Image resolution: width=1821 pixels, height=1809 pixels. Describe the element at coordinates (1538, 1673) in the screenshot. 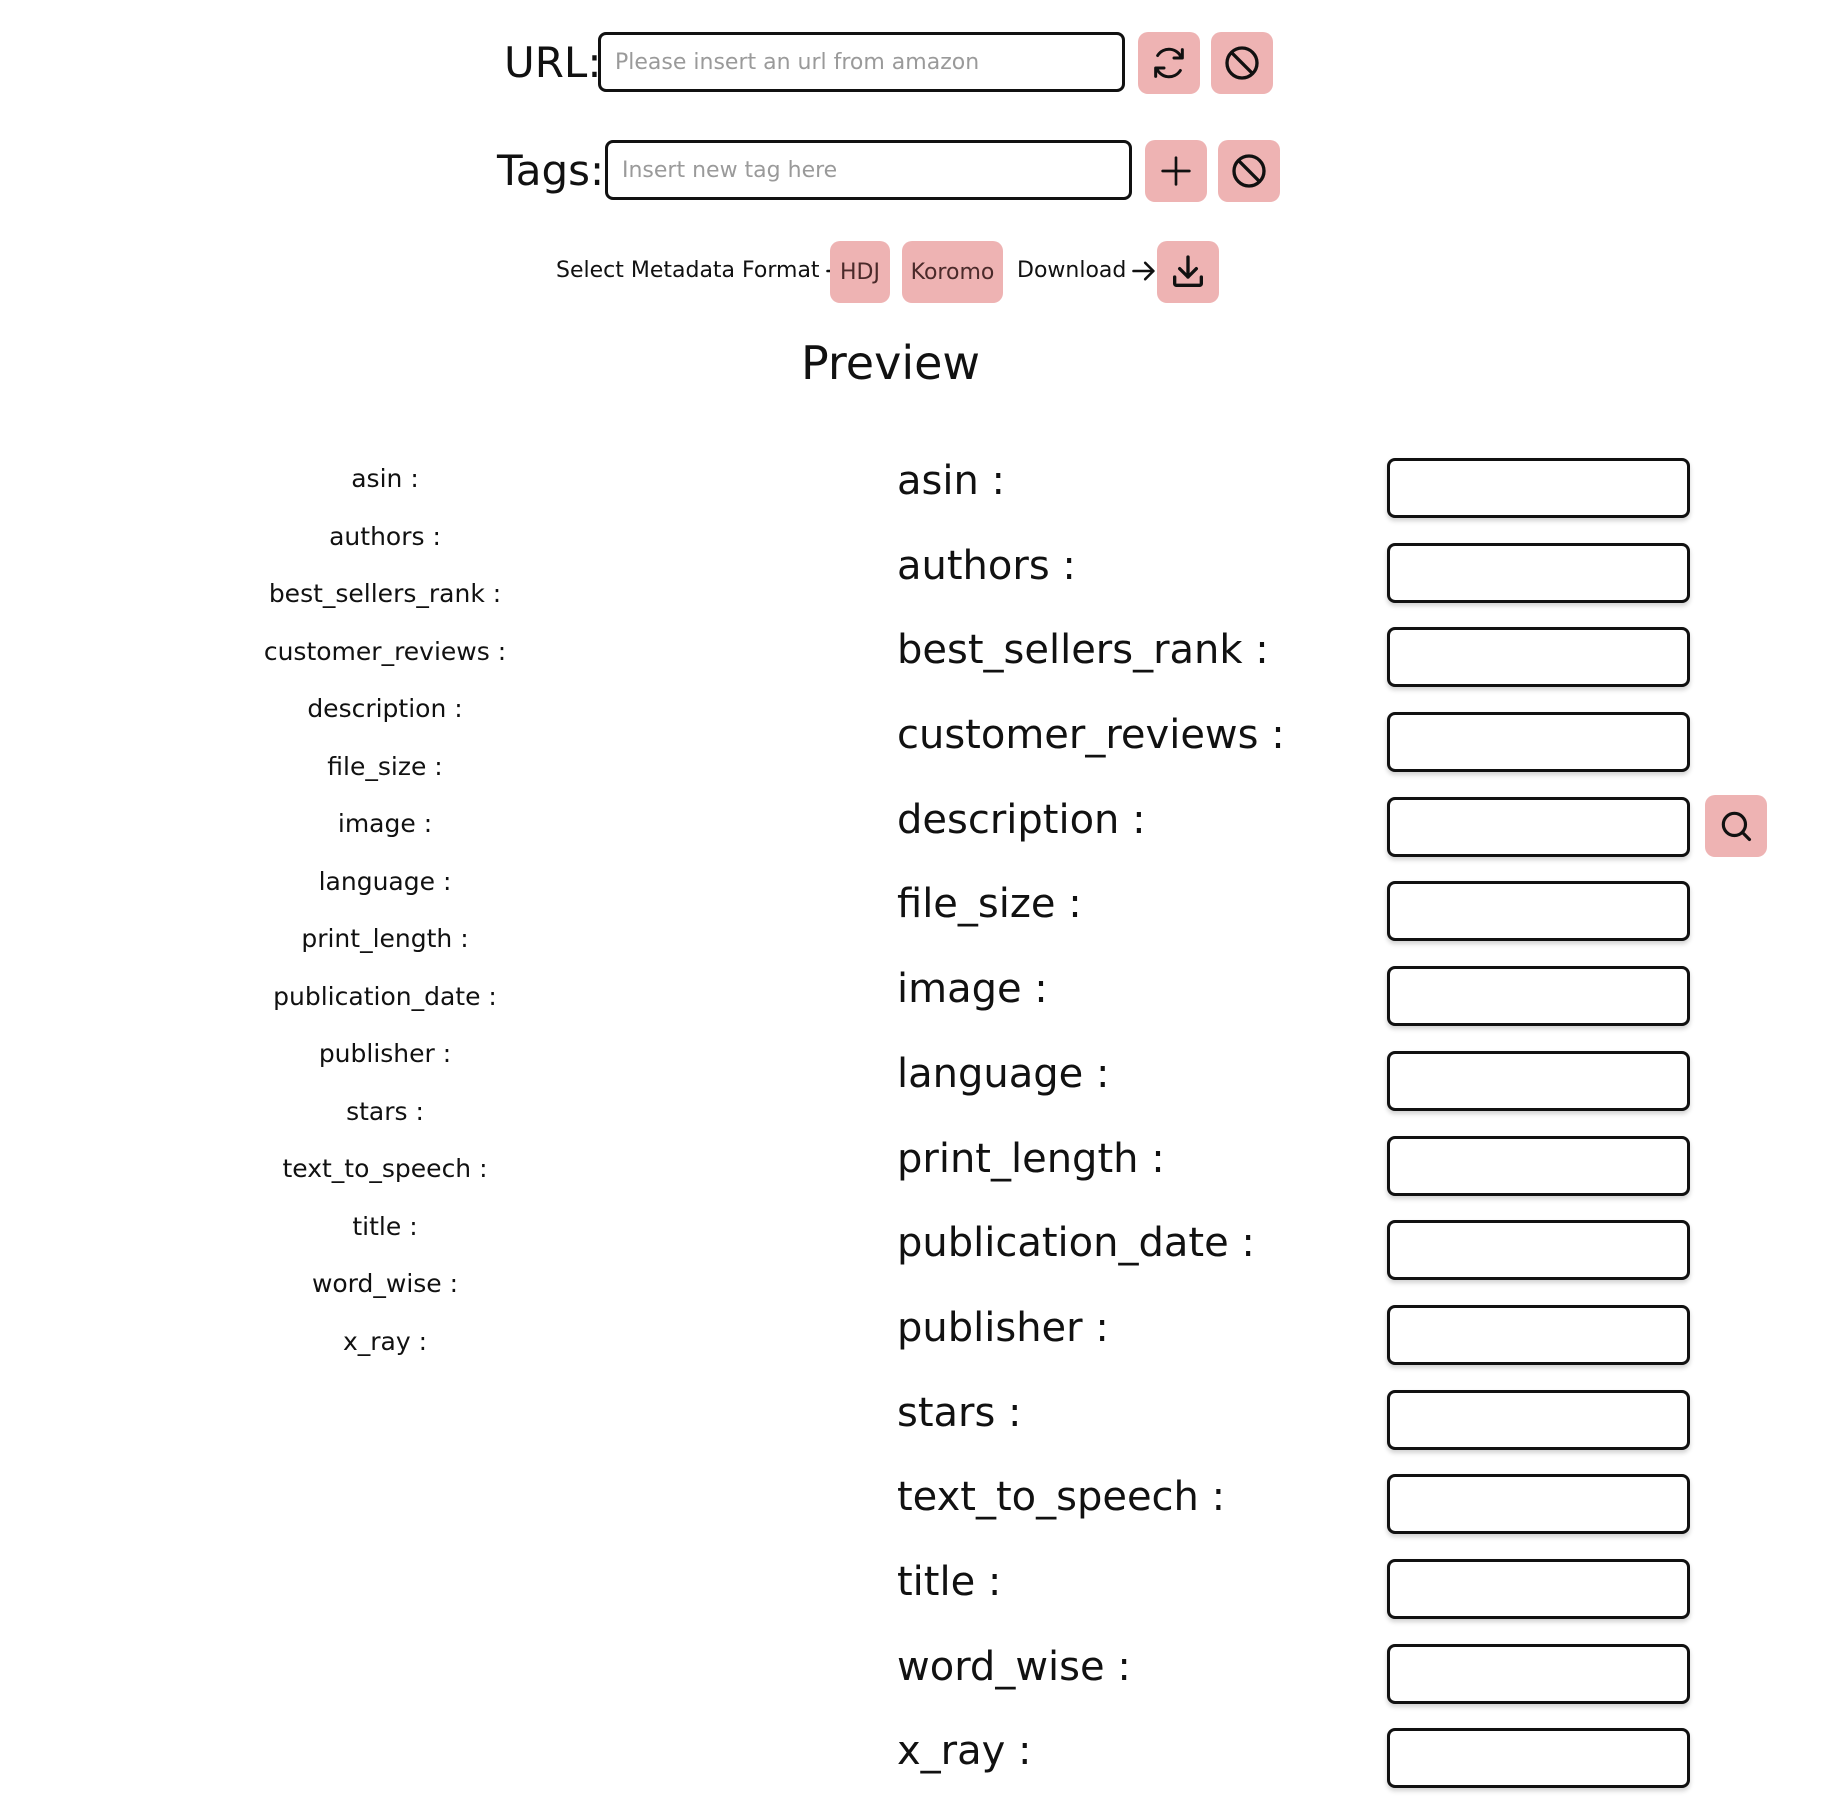

I see `word-wise-field` at that location.